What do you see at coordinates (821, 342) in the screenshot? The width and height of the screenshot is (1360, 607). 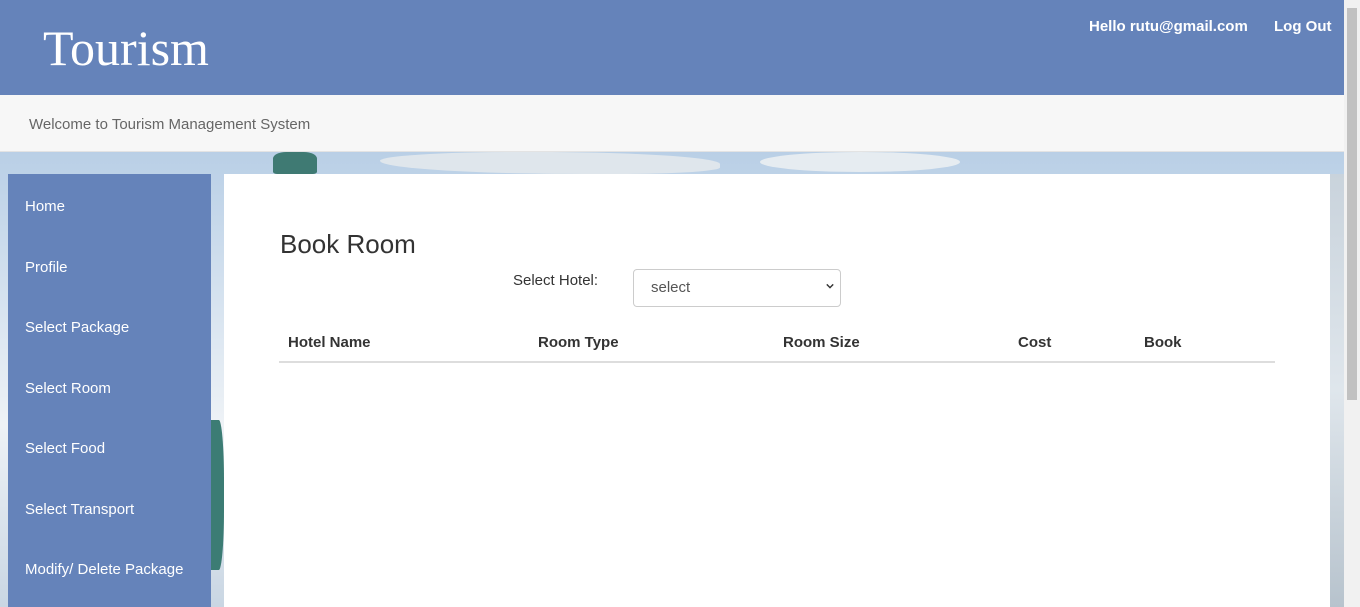 I see `column-room-size: Room Size` at bounding box center [821, 342].